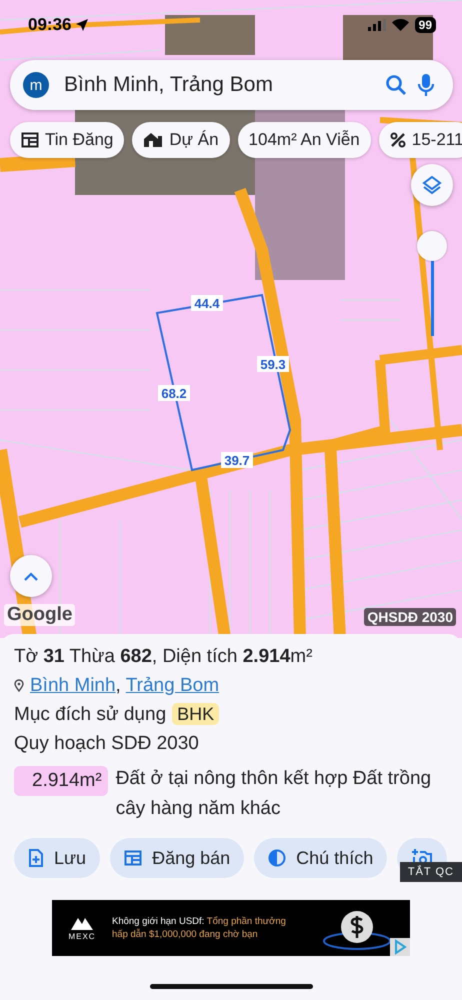 The height and width of the screenshot is (1000, 462). I want to click on ad-banner: MEXC Không giới hạn USDf: Tổng phần thưởng hấp dẫn $1,000,000 đang chờ bạn, so click(231, 928).